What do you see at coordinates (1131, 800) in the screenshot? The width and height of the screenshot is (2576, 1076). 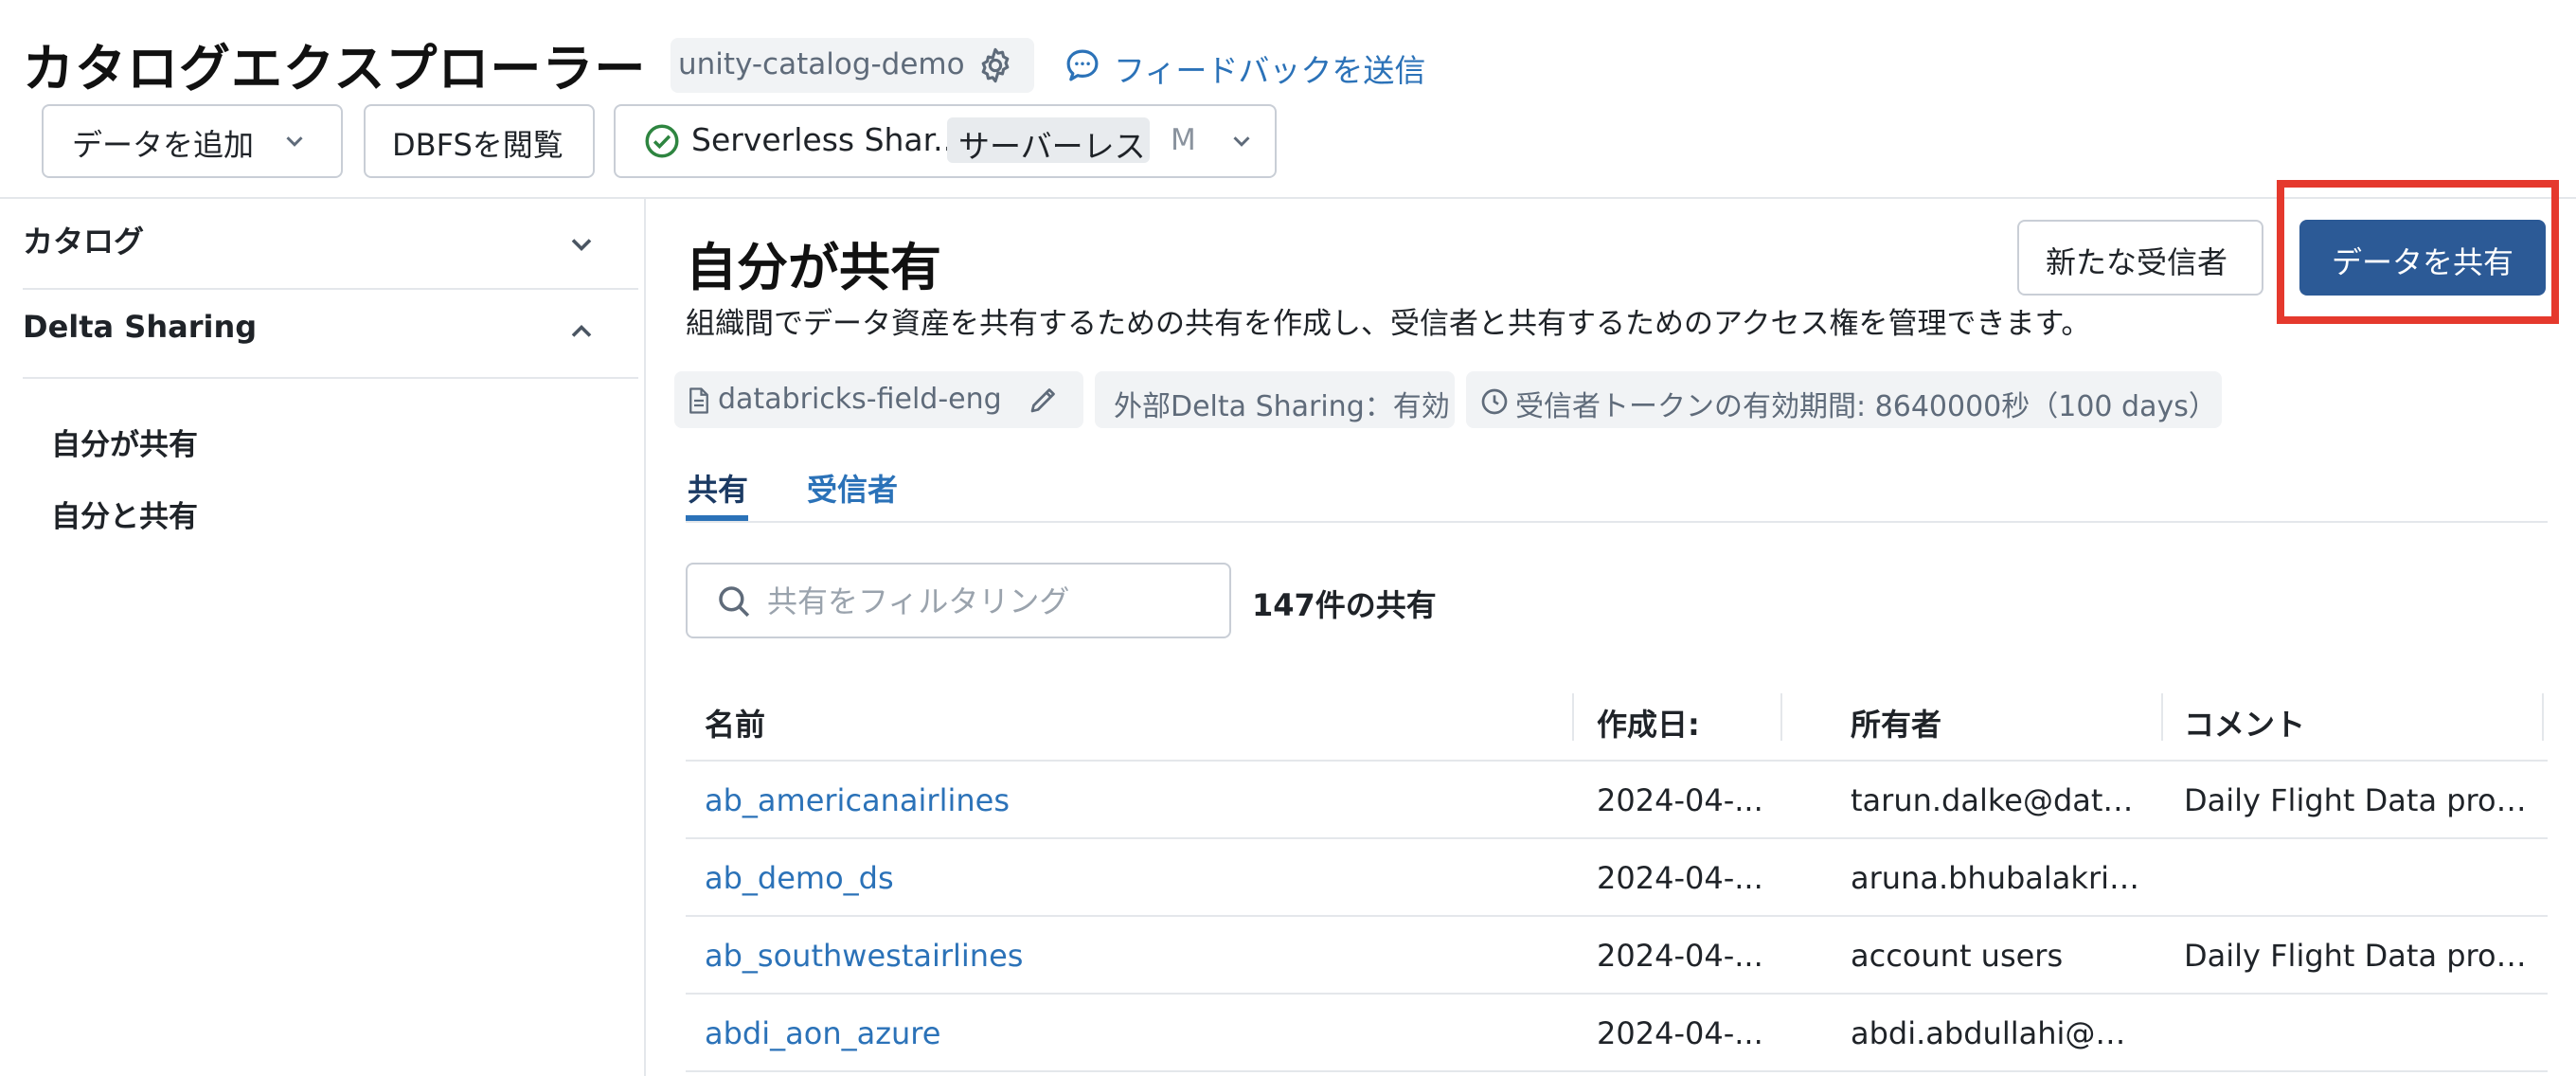 I see `table-row-name-link: ab_americanairlines` at bounding box center [1131, 800].